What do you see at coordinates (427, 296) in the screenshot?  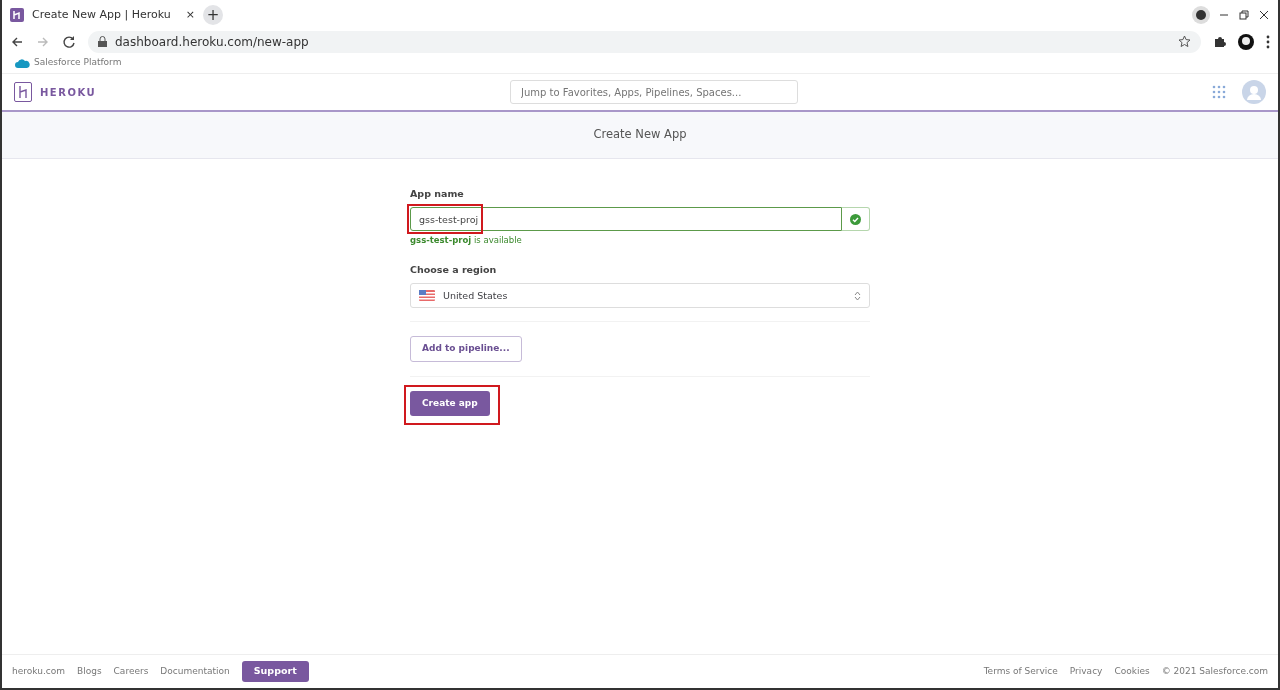 I see `flag-icon` at bounding box center [427, 296].